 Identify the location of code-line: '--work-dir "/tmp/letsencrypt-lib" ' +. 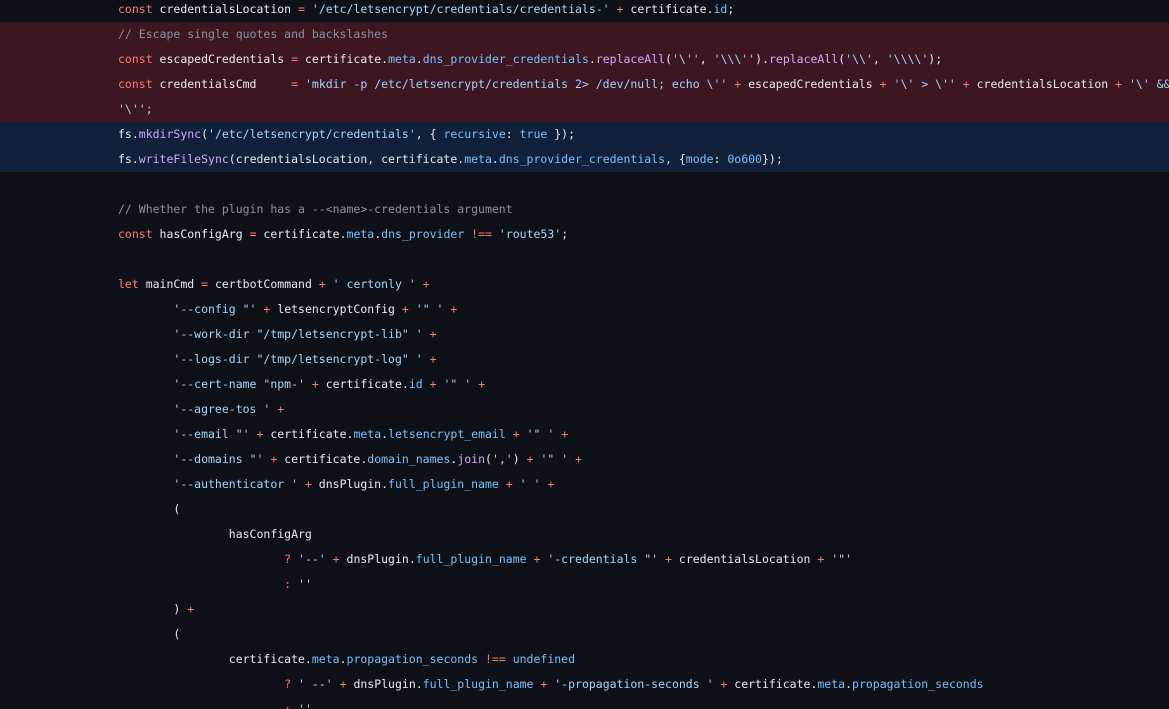
(584, 334).